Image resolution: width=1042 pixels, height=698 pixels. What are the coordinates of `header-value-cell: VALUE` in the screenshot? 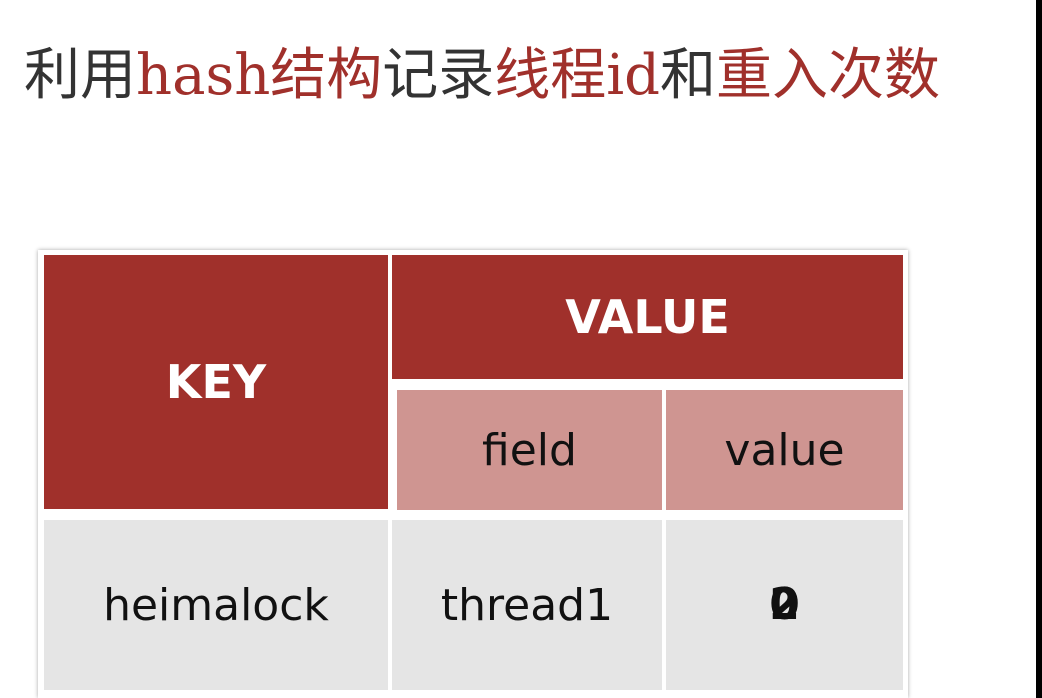 It's located at (647, 317).